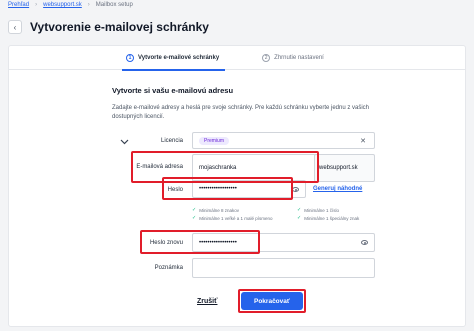  What do you see at coordinates (173, 90) in the screenshot?
I see `section-title: Vytvorte si vašu e-mailovú adresu` at bounding box center [173, 90].